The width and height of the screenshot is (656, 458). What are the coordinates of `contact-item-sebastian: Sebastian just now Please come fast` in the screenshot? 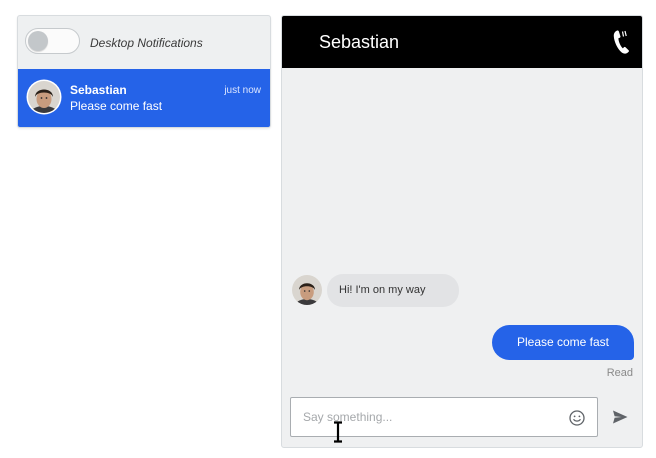 It's located at (144, 98).